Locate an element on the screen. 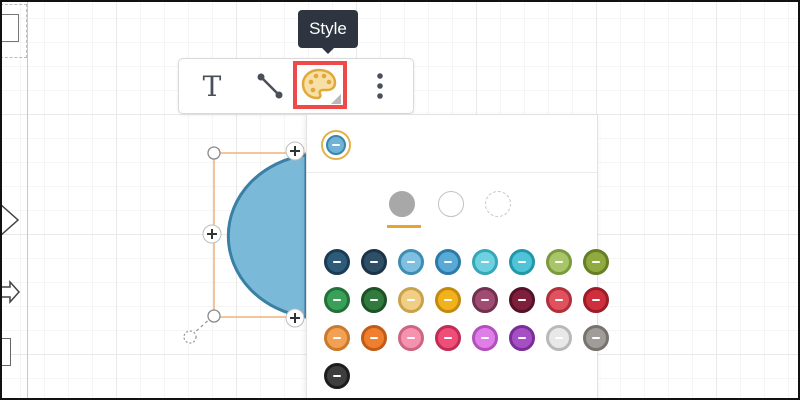 The image size is (800, 400). dashed-fill-icon is located at coordinates (498, 204).